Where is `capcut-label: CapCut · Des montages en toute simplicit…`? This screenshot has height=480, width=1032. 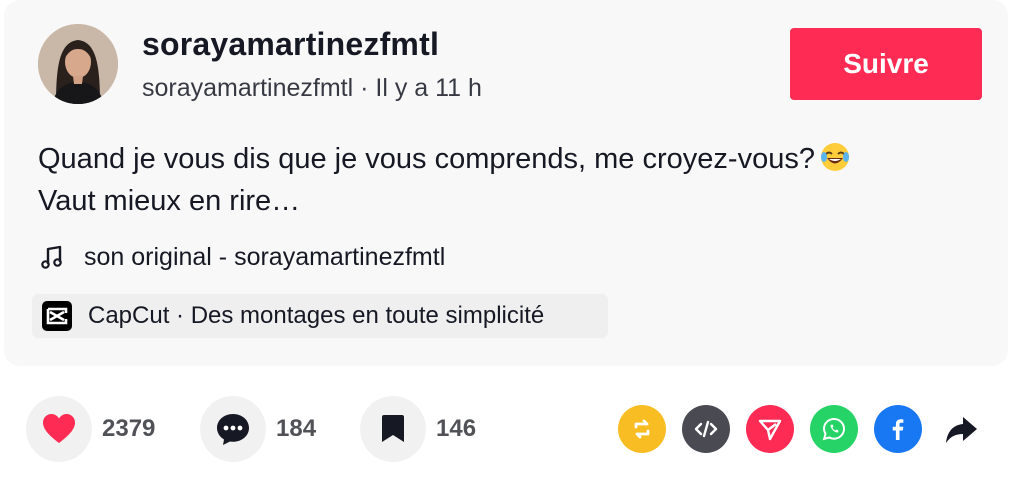
capcut-label: CapCut · Des montages en toute simplicit… is located at coordinates (316, 315).